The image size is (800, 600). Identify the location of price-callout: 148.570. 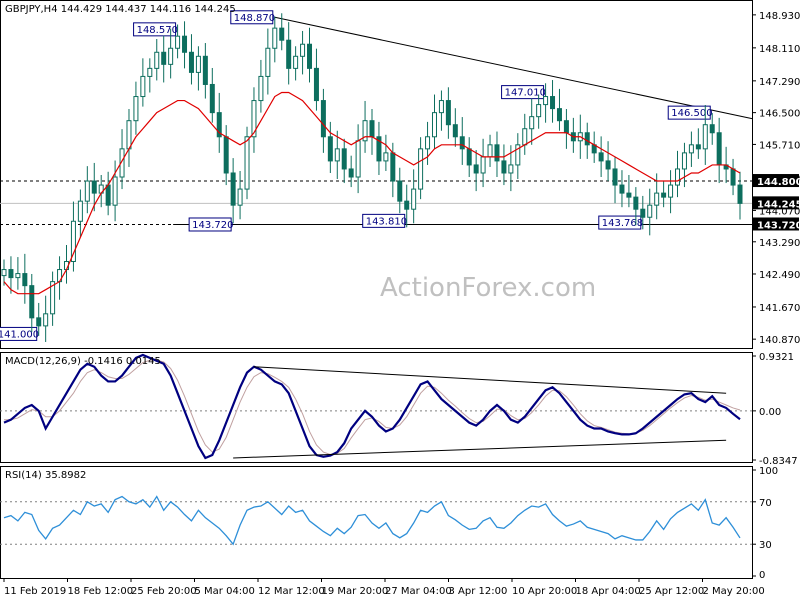
(155, 29).